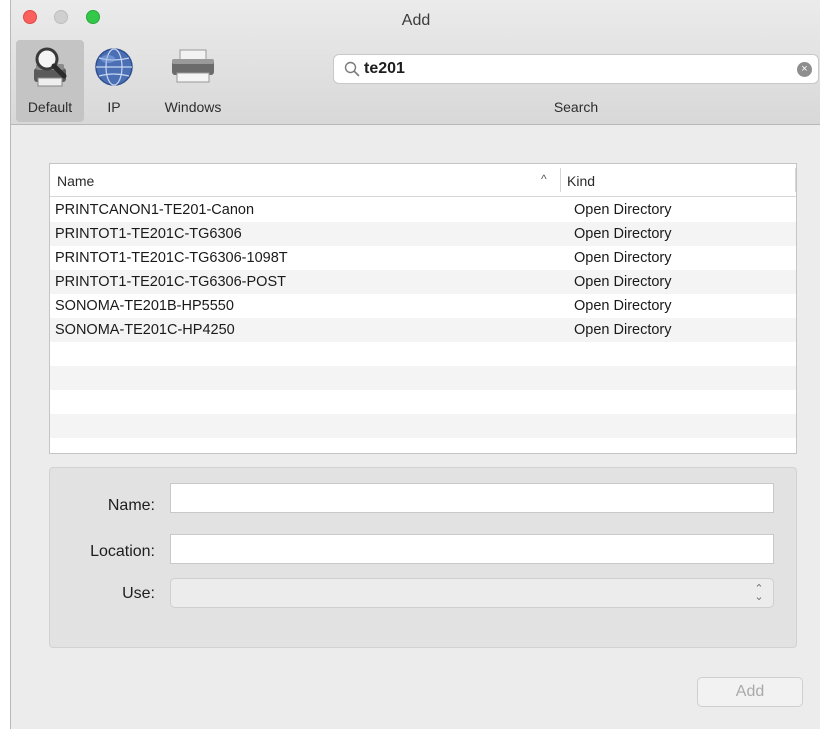  I want to click on windows-printer-icon, so click(193, 68).